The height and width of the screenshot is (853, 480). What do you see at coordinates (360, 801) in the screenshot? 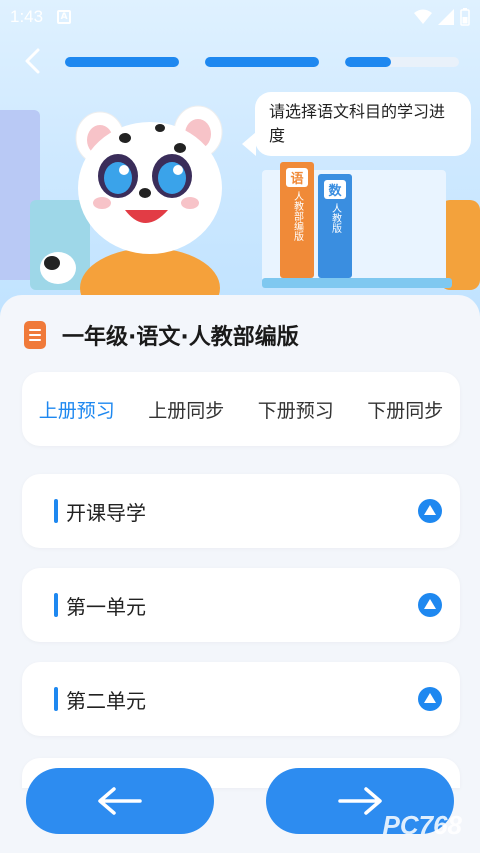
I see `arrow-right-icon` at bounding box center [360, 801].